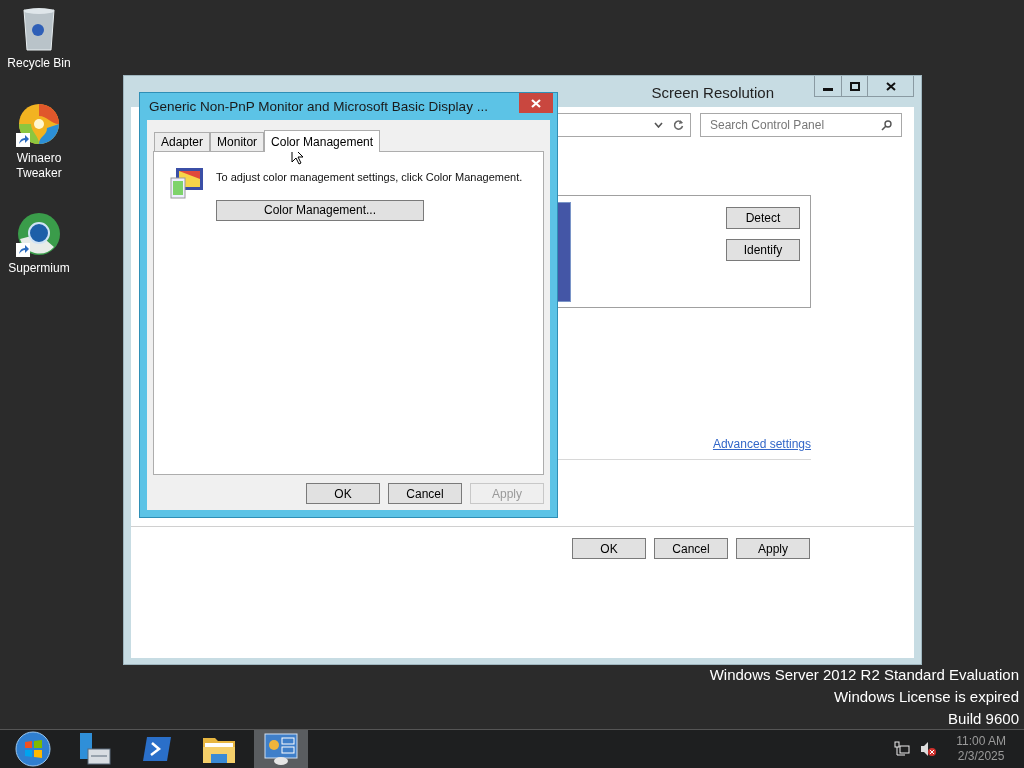  I want to click on clock-date: 2/3/2025, so click(981, 756).